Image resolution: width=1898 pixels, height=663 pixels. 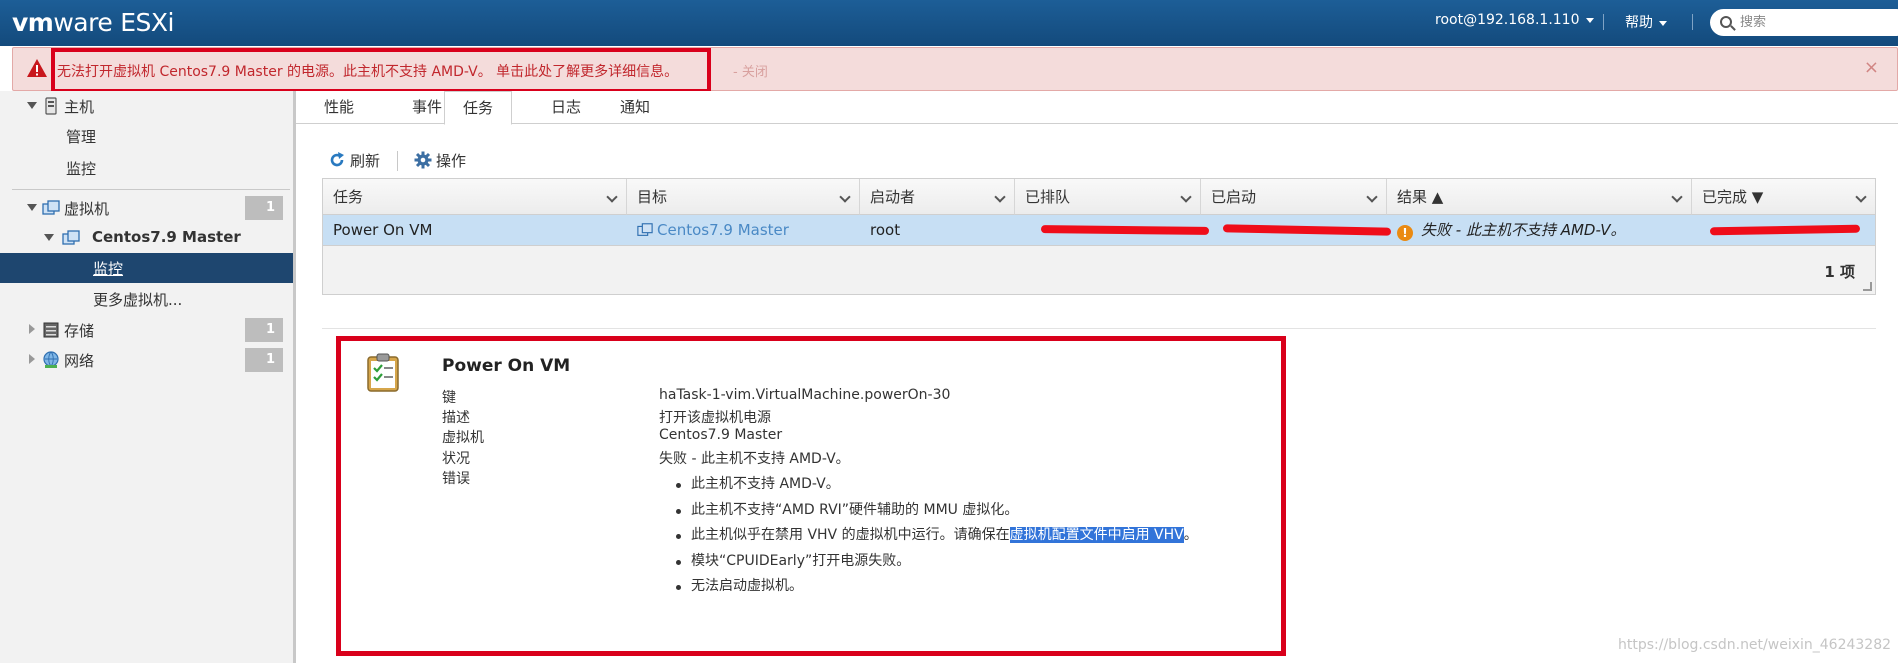 I want to click on column-header-label: 已完成 ▼, so click(x=1733, y=197).